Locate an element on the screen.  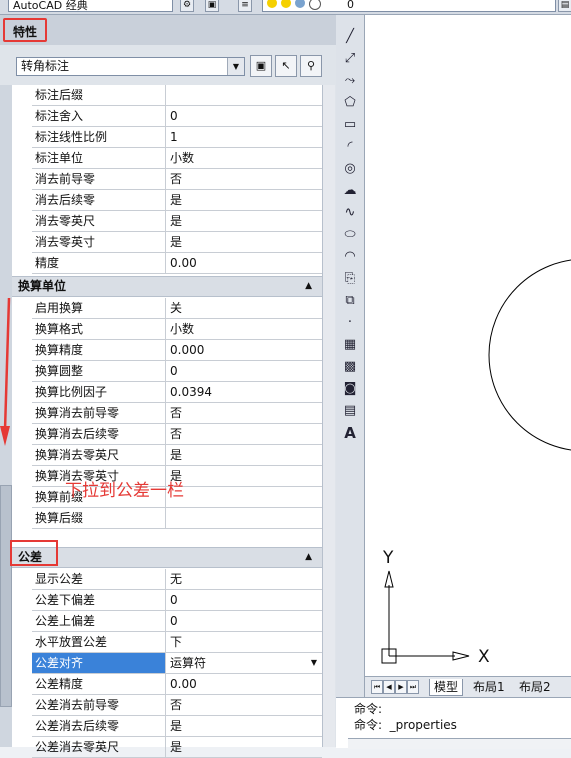
layer-freeze-icon is located at coordinates (286, 4).